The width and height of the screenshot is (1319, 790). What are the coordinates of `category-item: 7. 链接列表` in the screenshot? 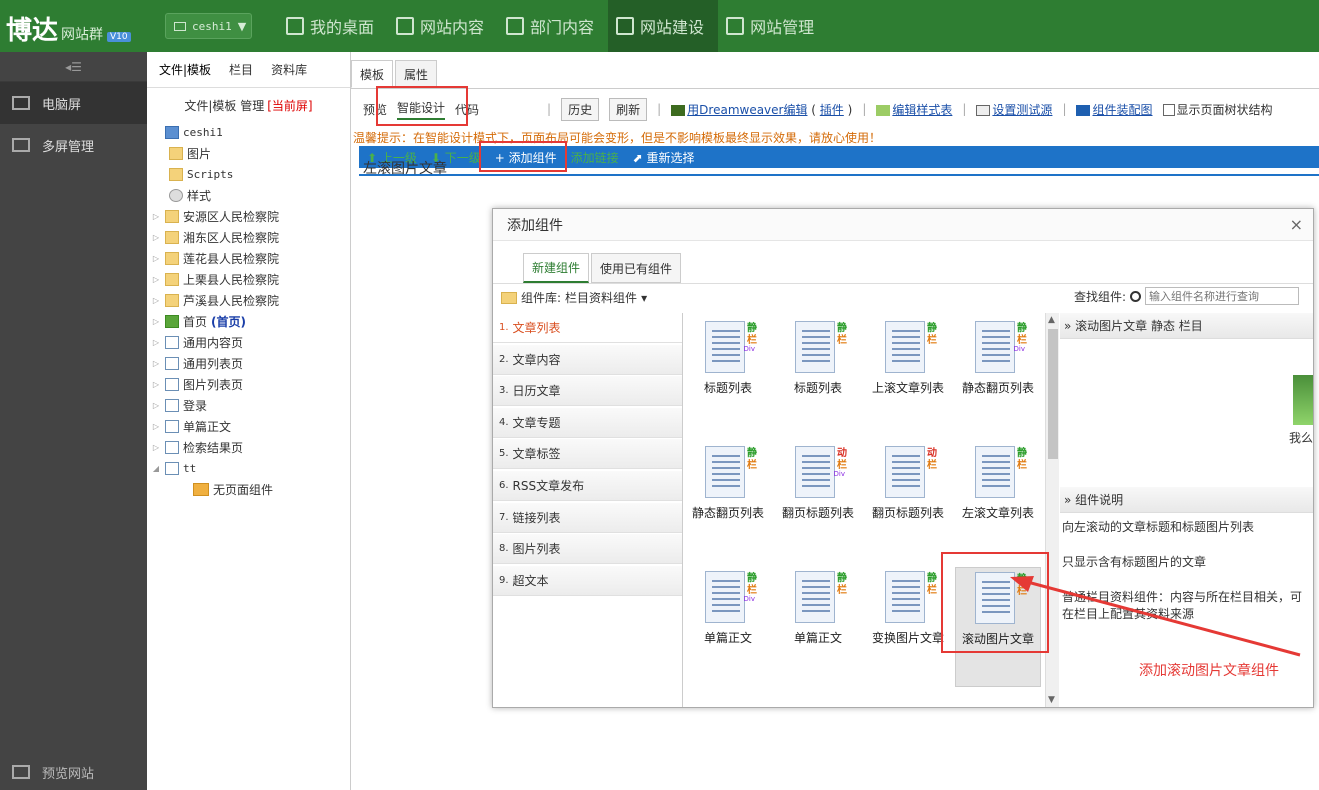 It's located at (587, 517).